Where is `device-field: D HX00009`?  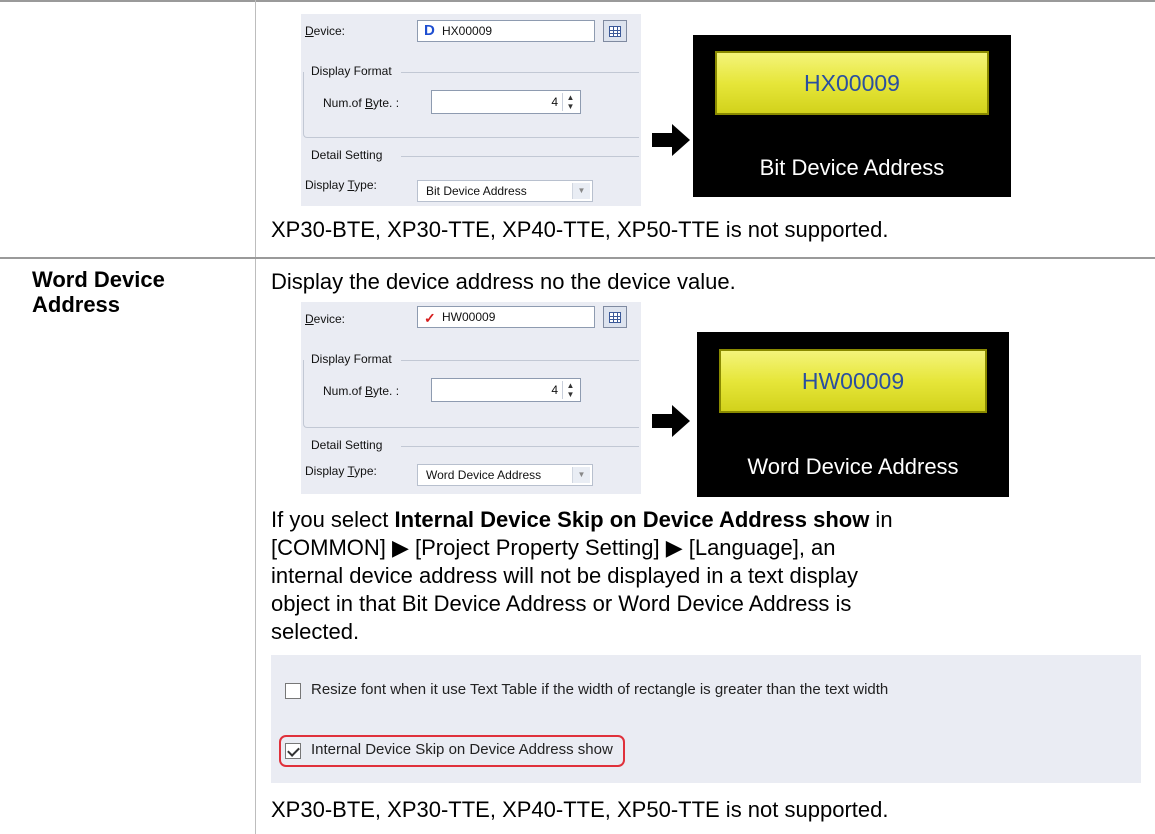
device-field: D HX00009 is located at coordinates (506, 31).